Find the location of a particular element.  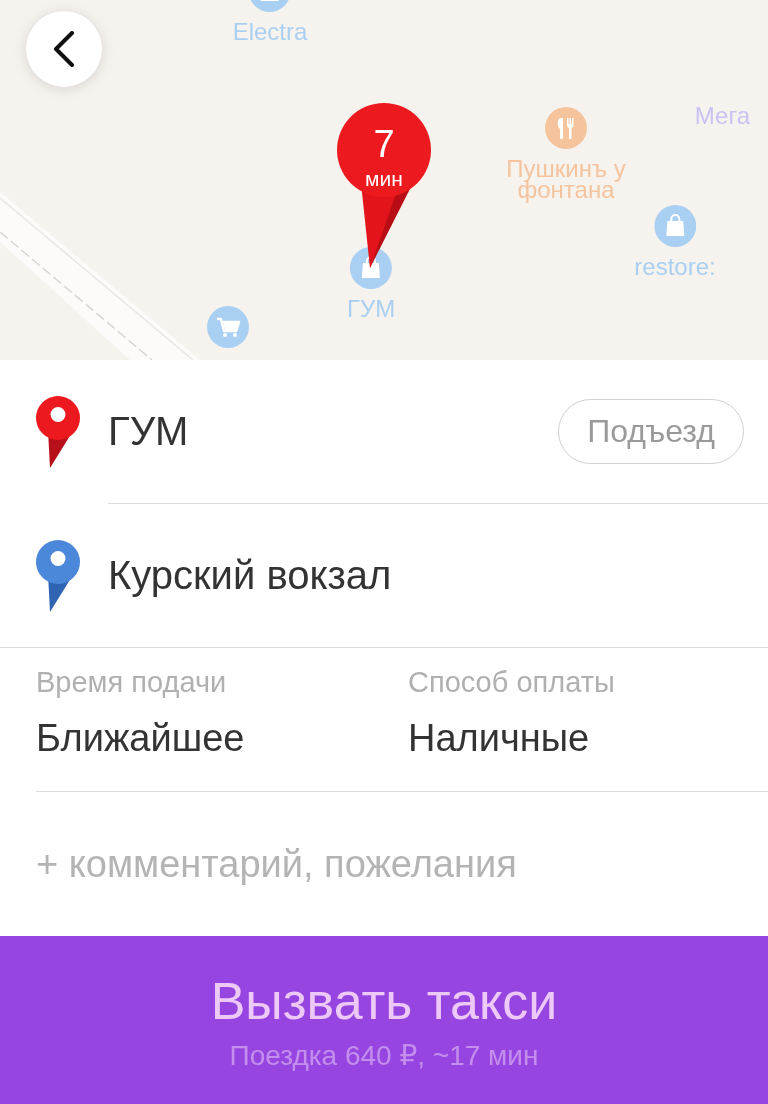

option-value: Ближайшее is located at coordinates (140, 738).